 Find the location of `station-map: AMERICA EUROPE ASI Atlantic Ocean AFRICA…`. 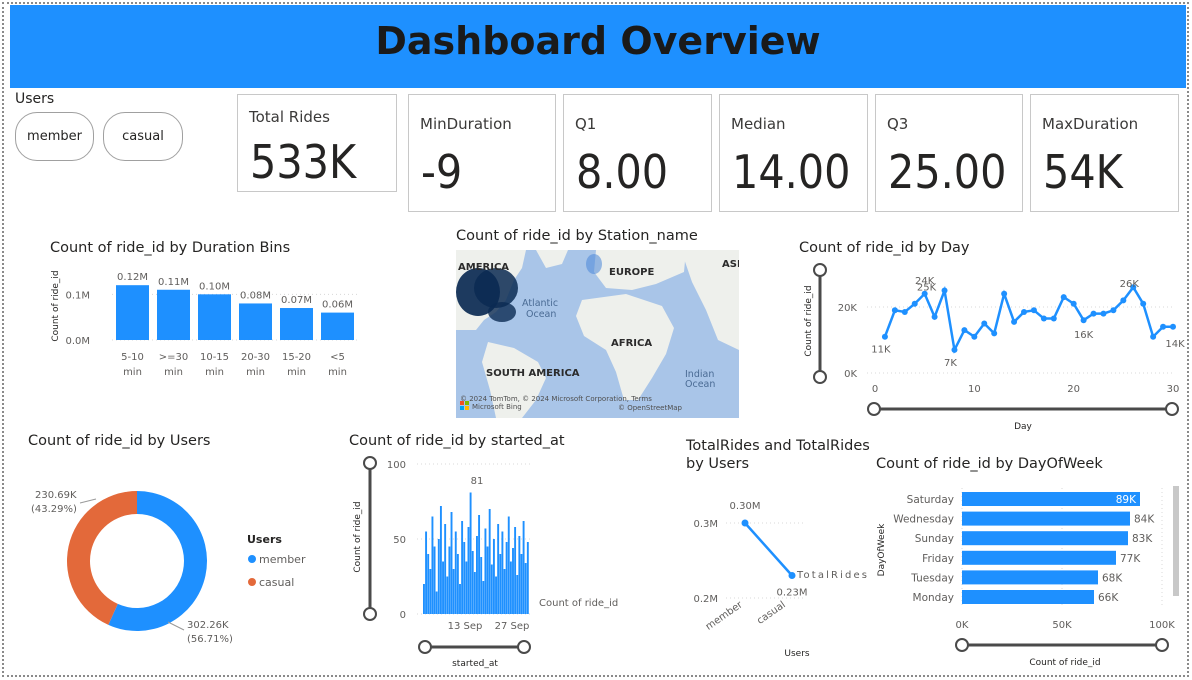

station-map: AMERICA EUROPE ASI Atlantic Ocean AFRICA… is located at coordinates (597, 334).